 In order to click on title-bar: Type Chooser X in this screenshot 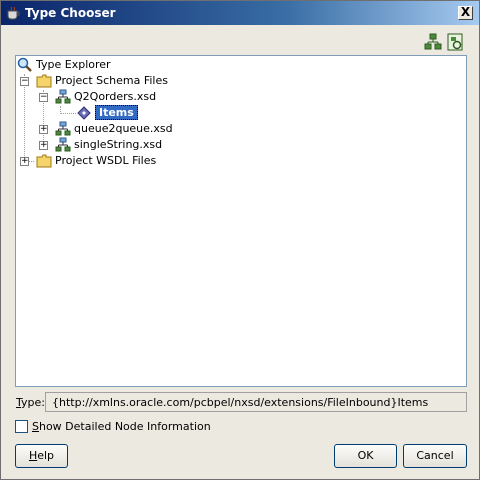, I will do `click(240, 13)`.